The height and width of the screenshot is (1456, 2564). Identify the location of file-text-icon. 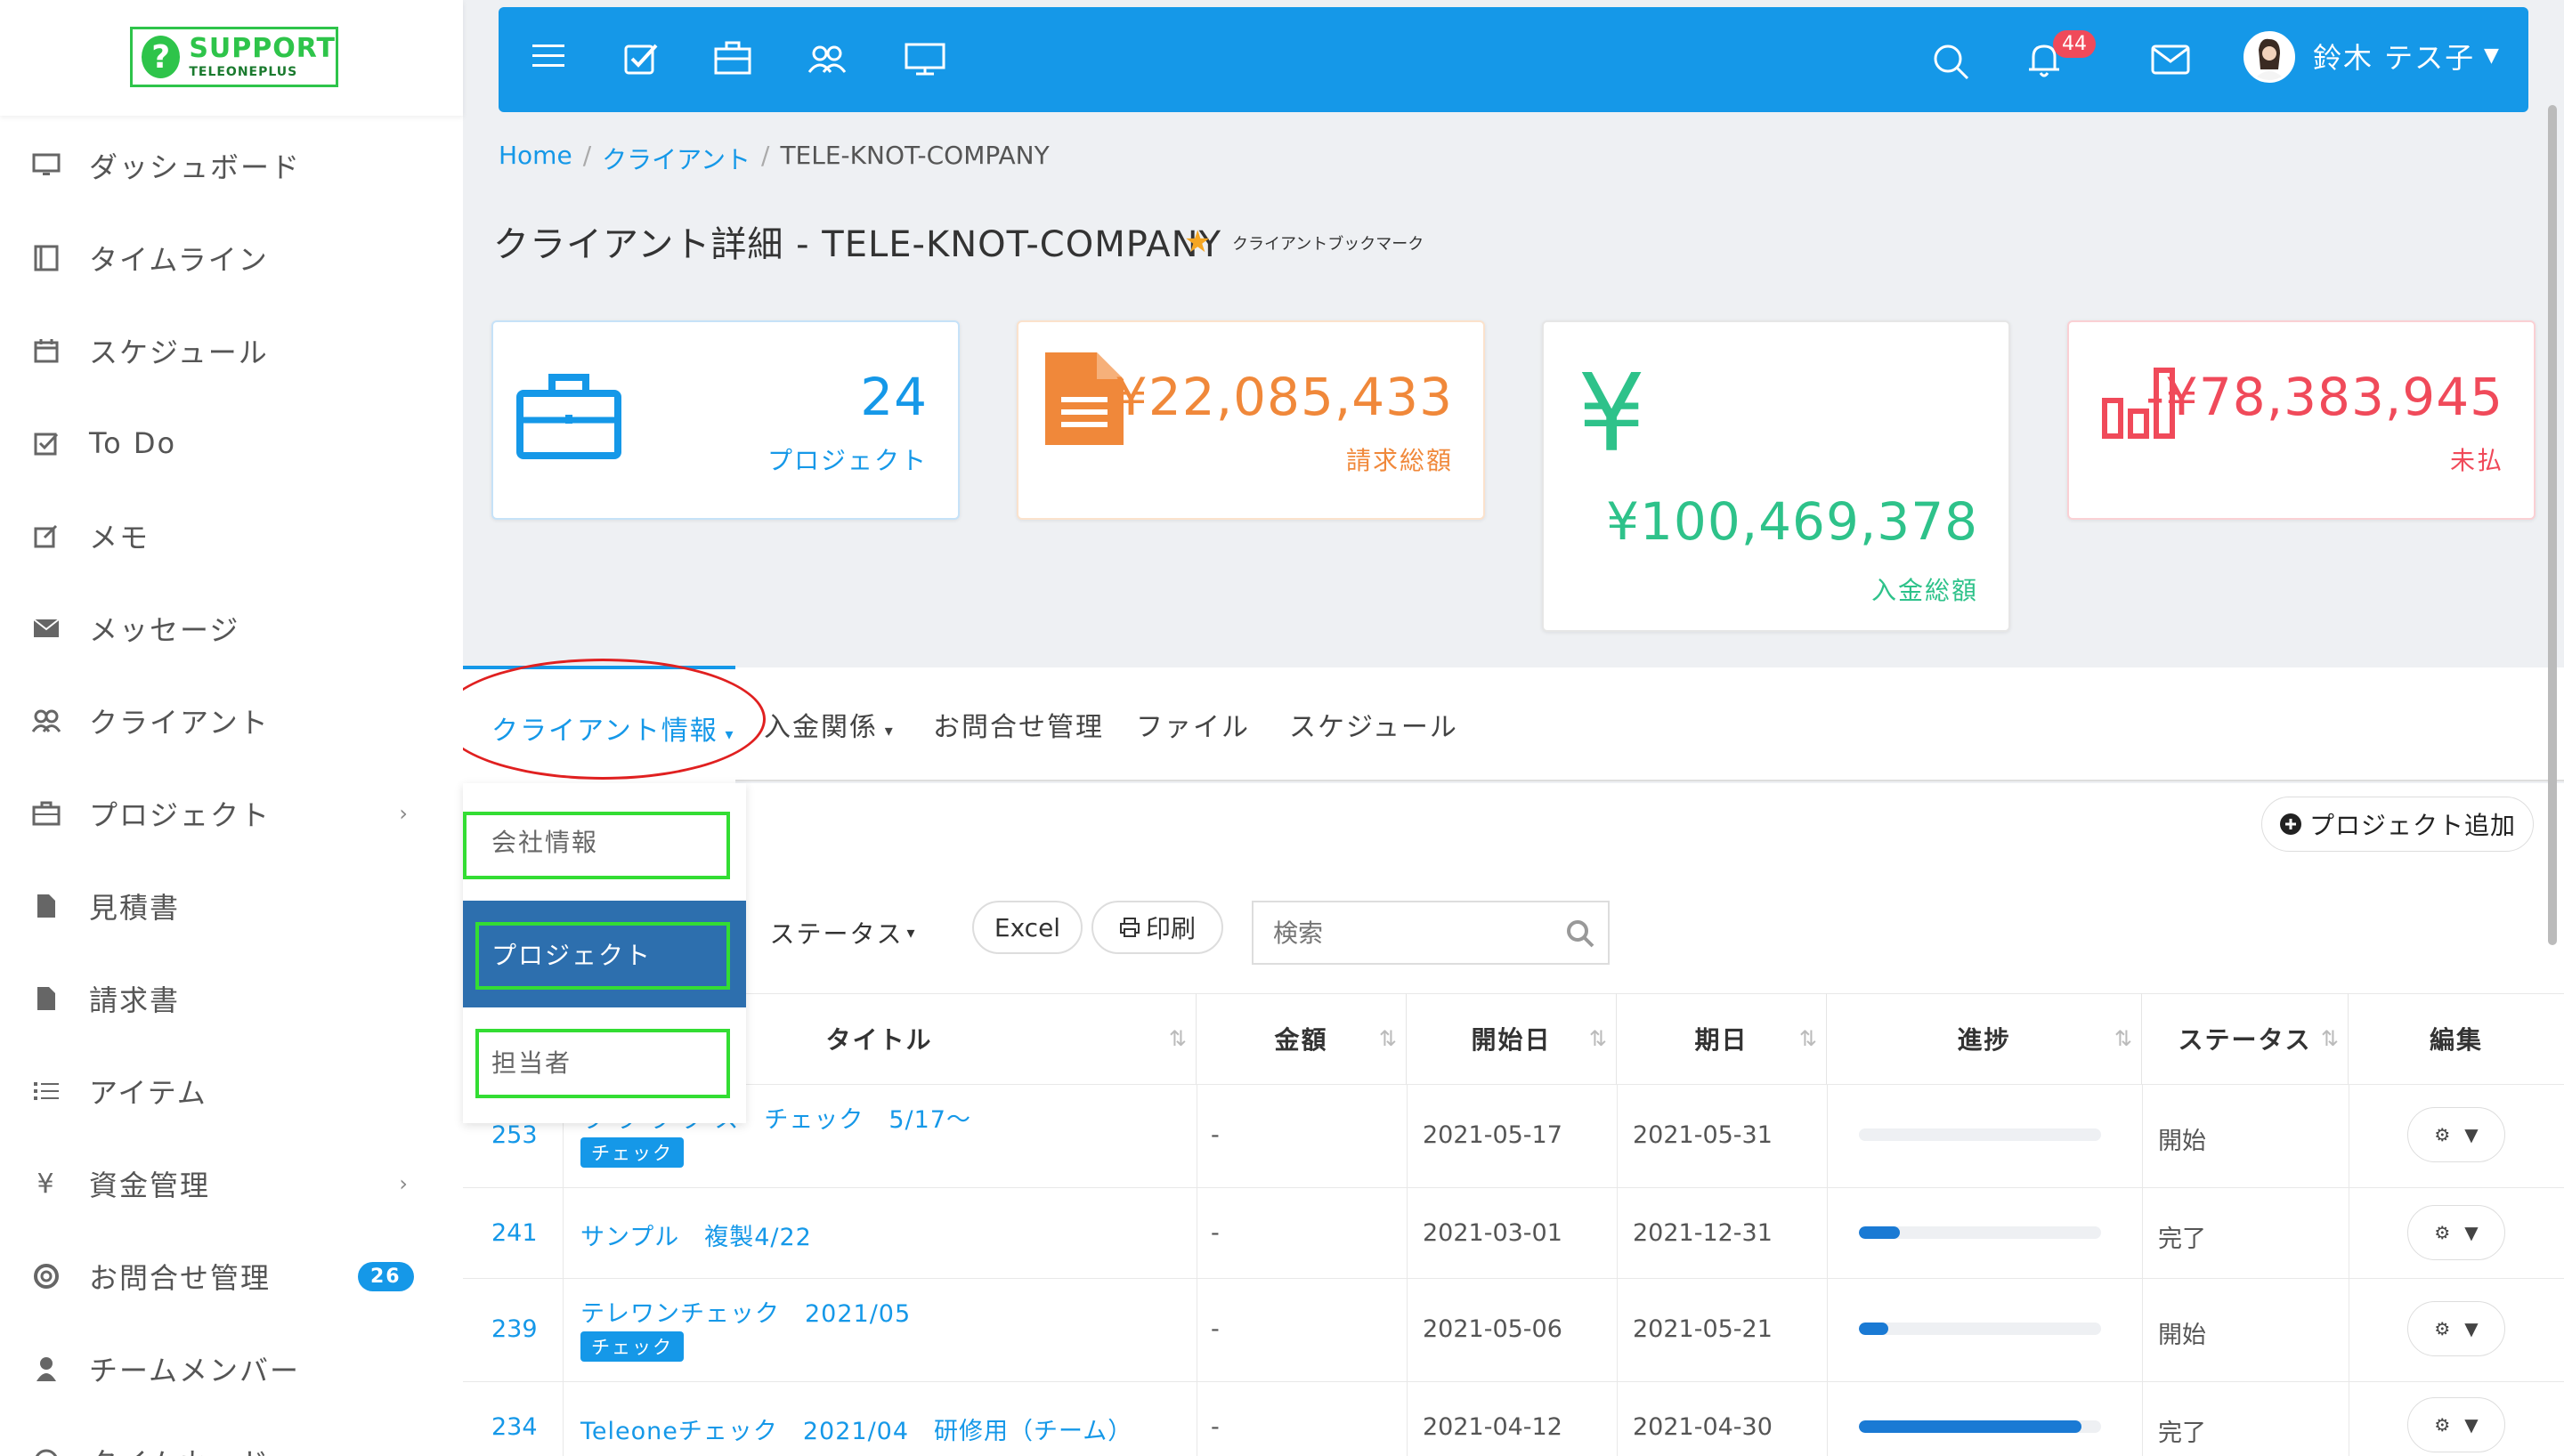
(1084, 398).